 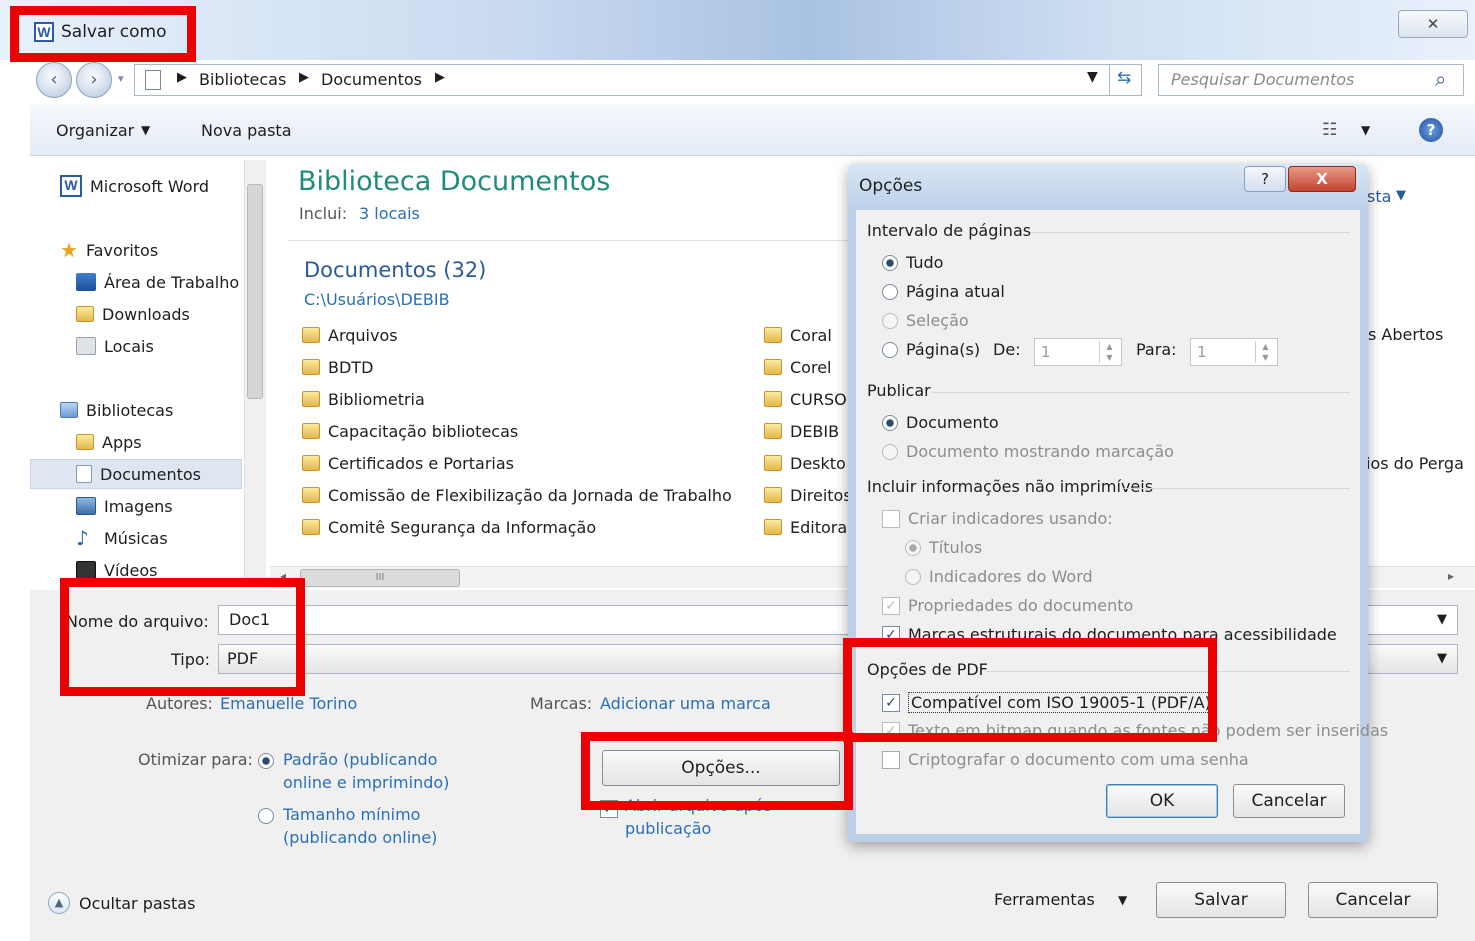 I want to click on range-current-option: Página atual, so click(x=943, y=291).